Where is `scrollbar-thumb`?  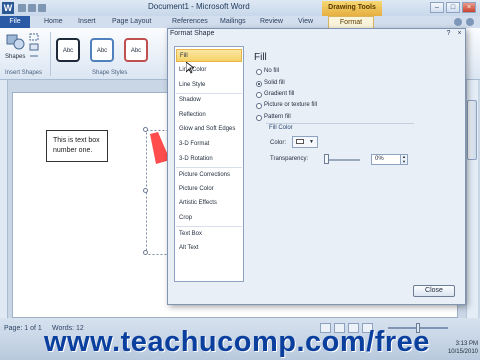 scrollbar-thumb is located at coordinates (472, 130).